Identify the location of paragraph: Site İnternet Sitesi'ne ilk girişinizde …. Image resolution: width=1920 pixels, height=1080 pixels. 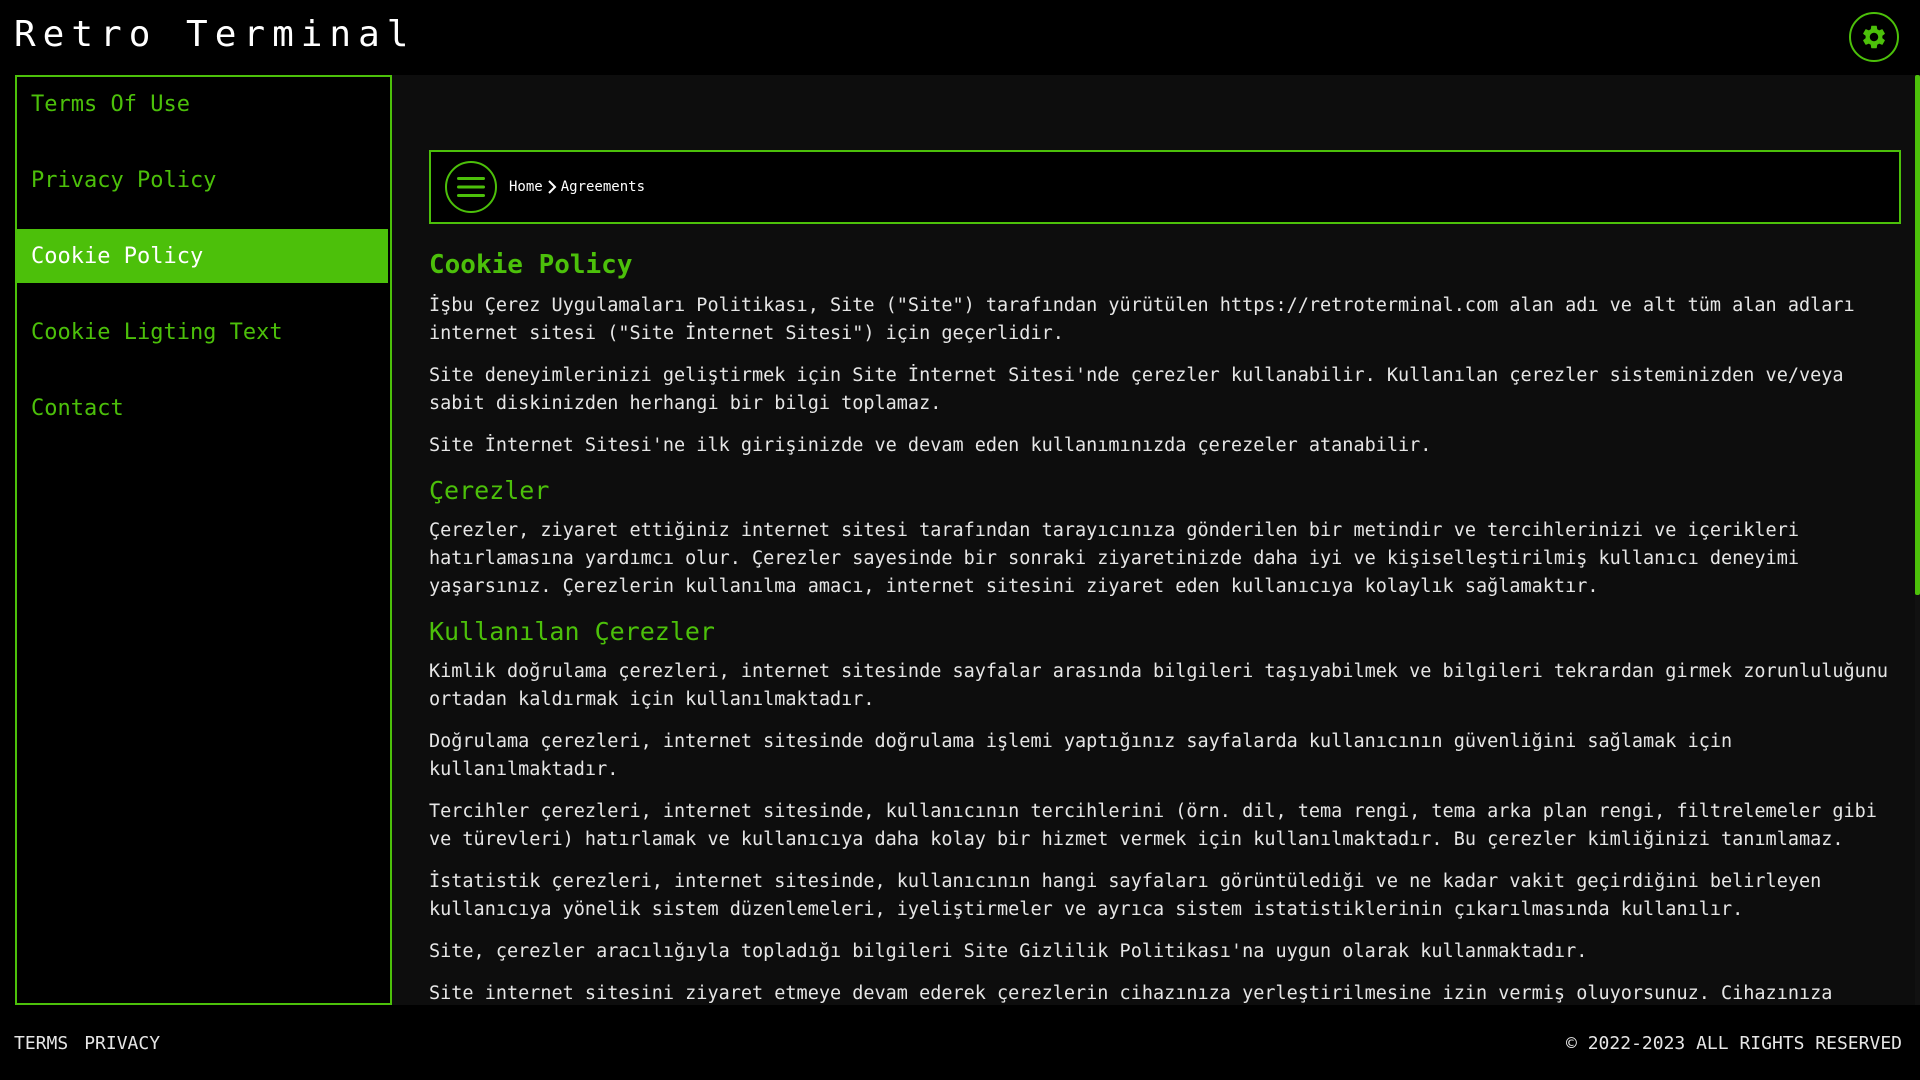
(930, 445).